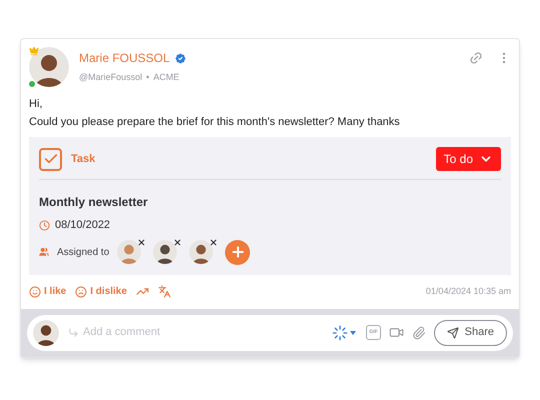 The width and height of the screenshot is (540, 400). What do you see at coordinates (419, 333) in the screenshot?
I see `attach-icon` at bounding box center [419, 333].